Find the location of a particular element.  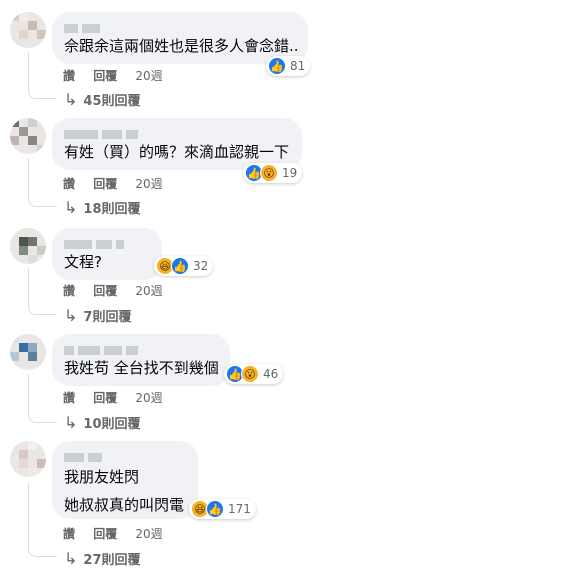

reaction-summary: 👍 😮 19 is located at coordinates (273, 173).